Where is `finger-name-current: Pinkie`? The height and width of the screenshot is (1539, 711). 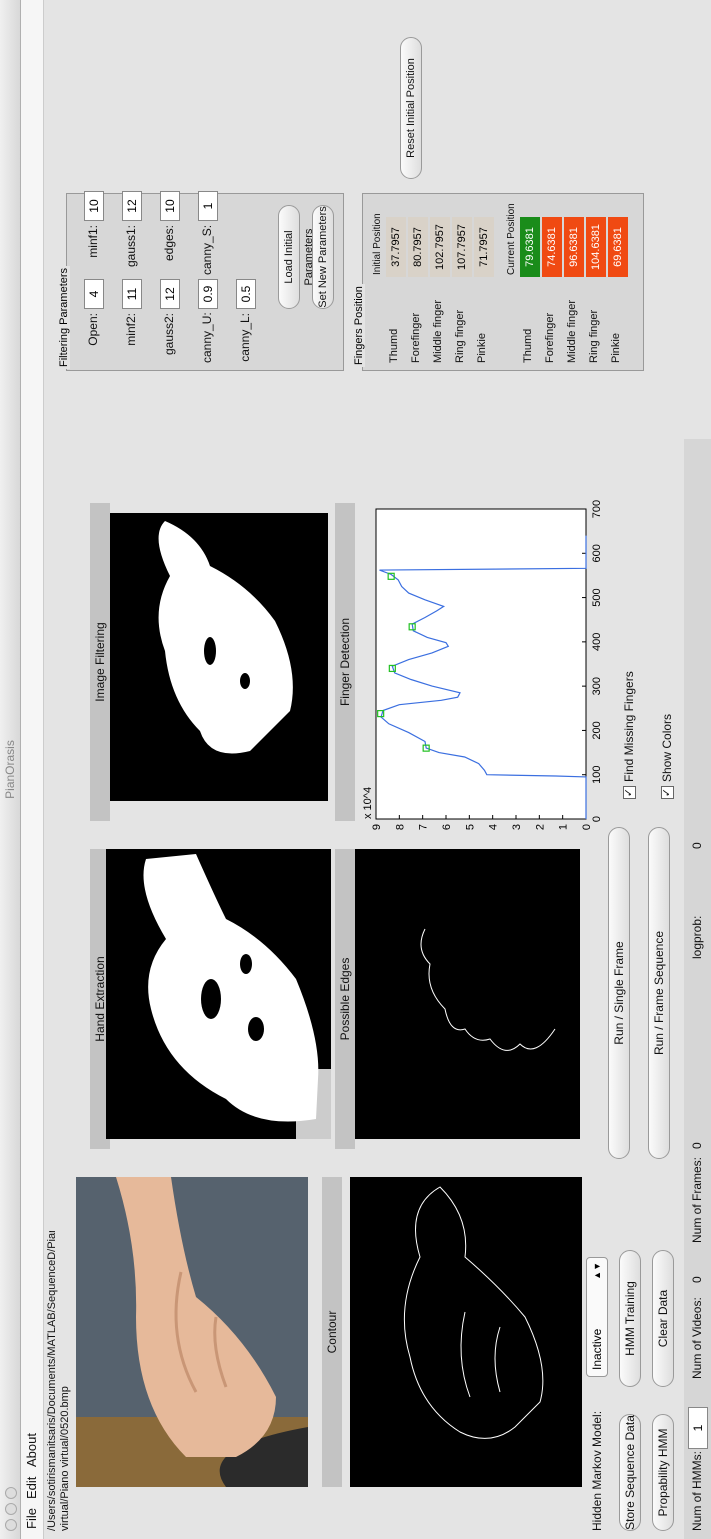
finger-name-current: Pinkie is located at coordinates (616, 348).